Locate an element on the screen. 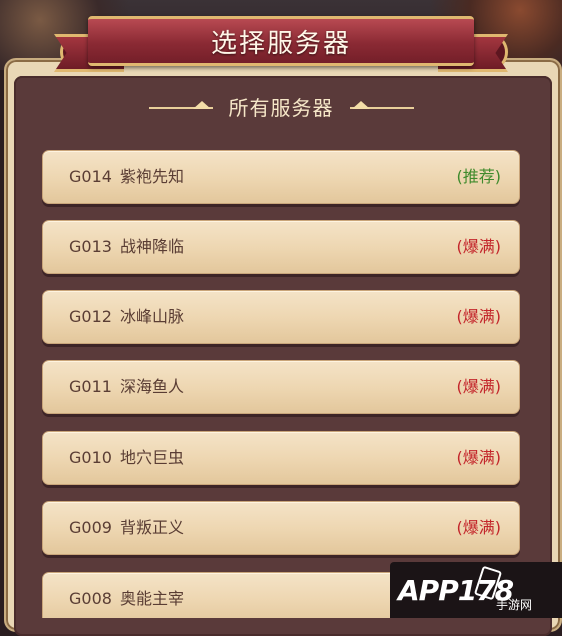 The height and width of the screenshot is (636, 562). server-code: G014 is located at coordinates (90, 176).